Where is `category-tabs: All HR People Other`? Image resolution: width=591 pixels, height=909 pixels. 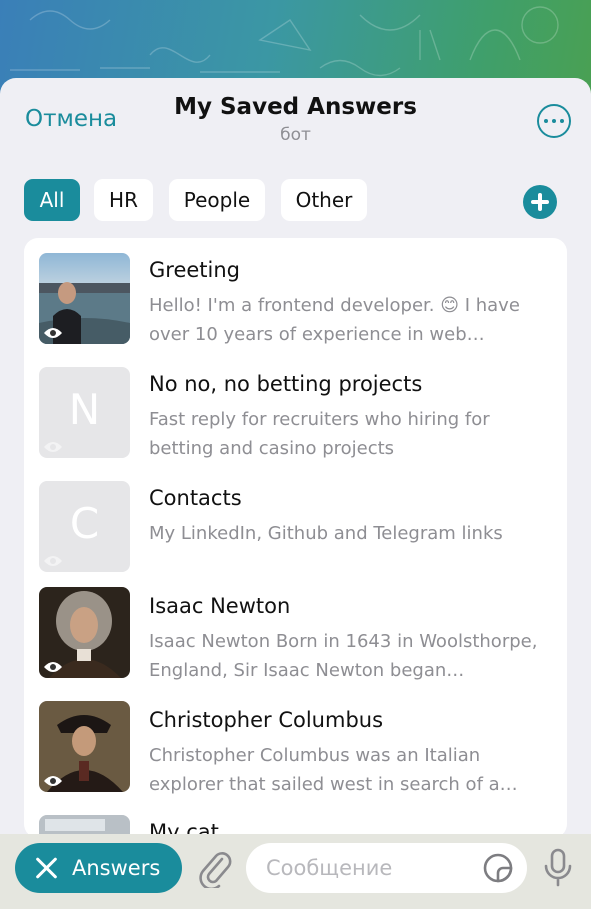 category-tabs: All HR People Other is located at coordinates (295, 201).